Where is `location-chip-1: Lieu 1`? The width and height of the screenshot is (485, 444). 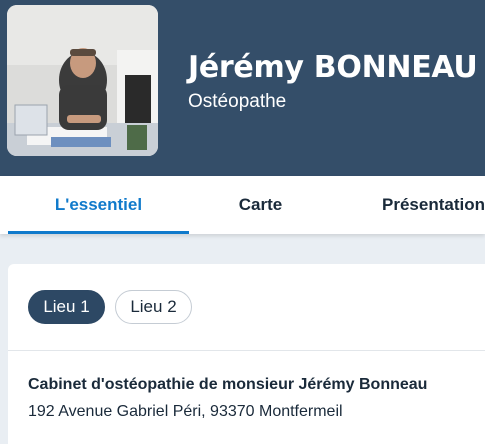 location-chip-1: Lieu 1 is located at coordinates (66, 307).